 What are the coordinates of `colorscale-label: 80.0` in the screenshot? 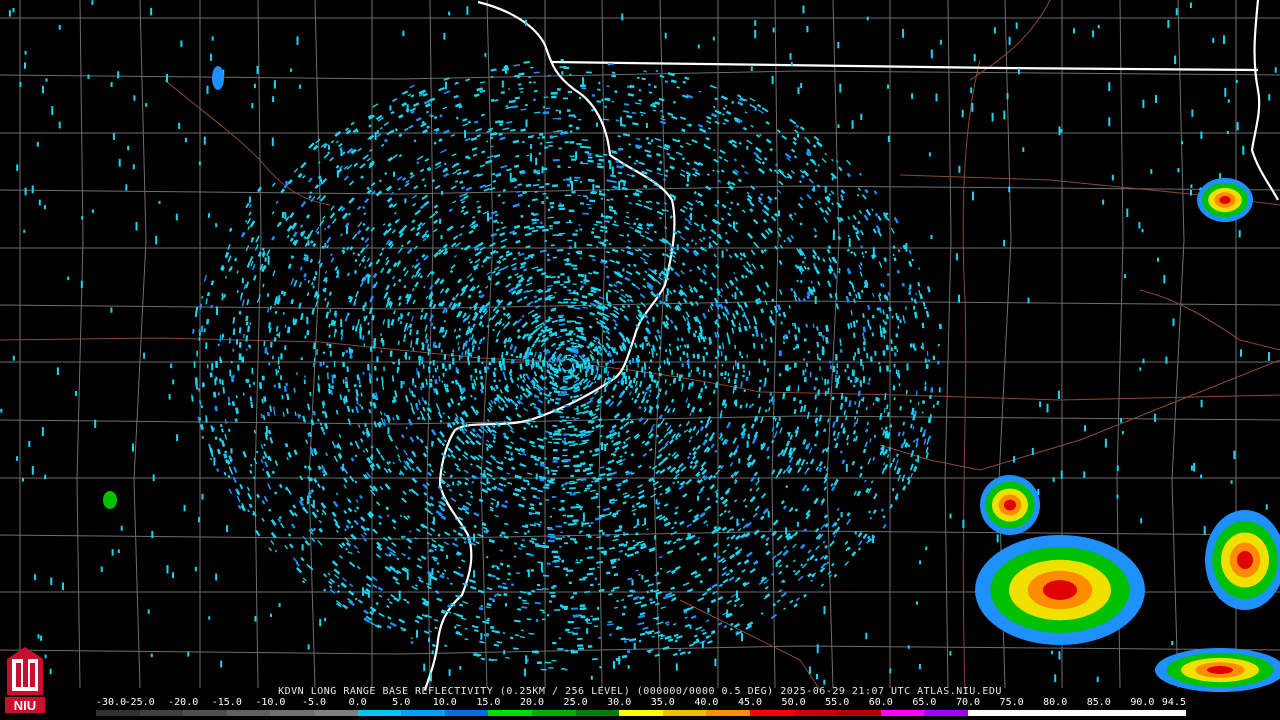 It's located at (1055, 702).